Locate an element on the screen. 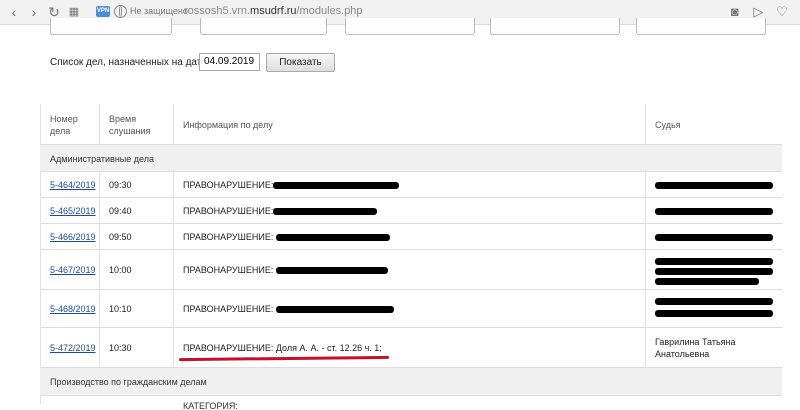 This screenshot has width=800, height=410. url-path: /modules.php is located at coordinates (329, 11).